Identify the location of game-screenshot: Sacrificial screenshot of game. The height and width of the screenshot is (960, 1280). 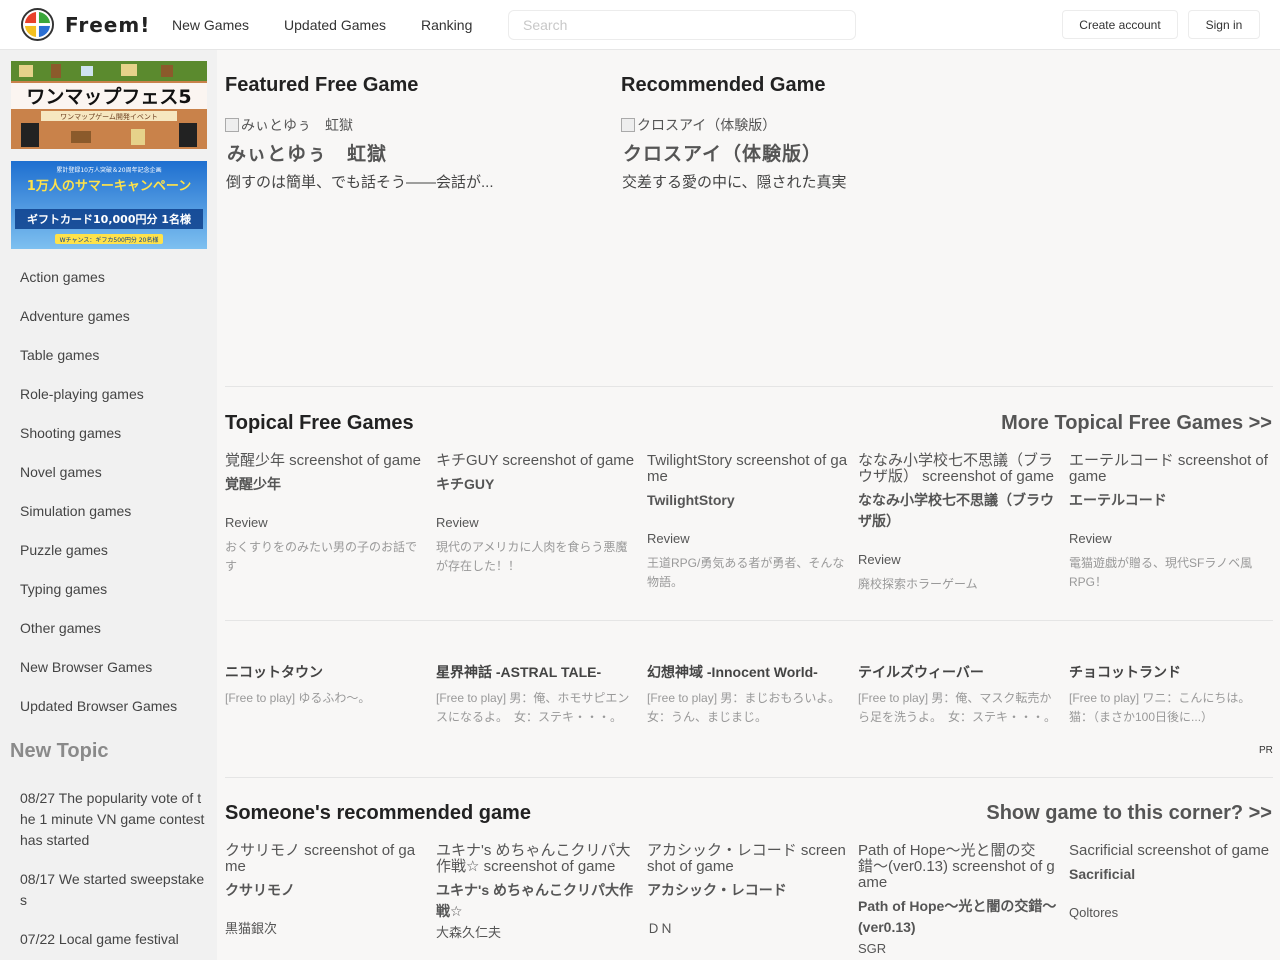
(1169, 851).